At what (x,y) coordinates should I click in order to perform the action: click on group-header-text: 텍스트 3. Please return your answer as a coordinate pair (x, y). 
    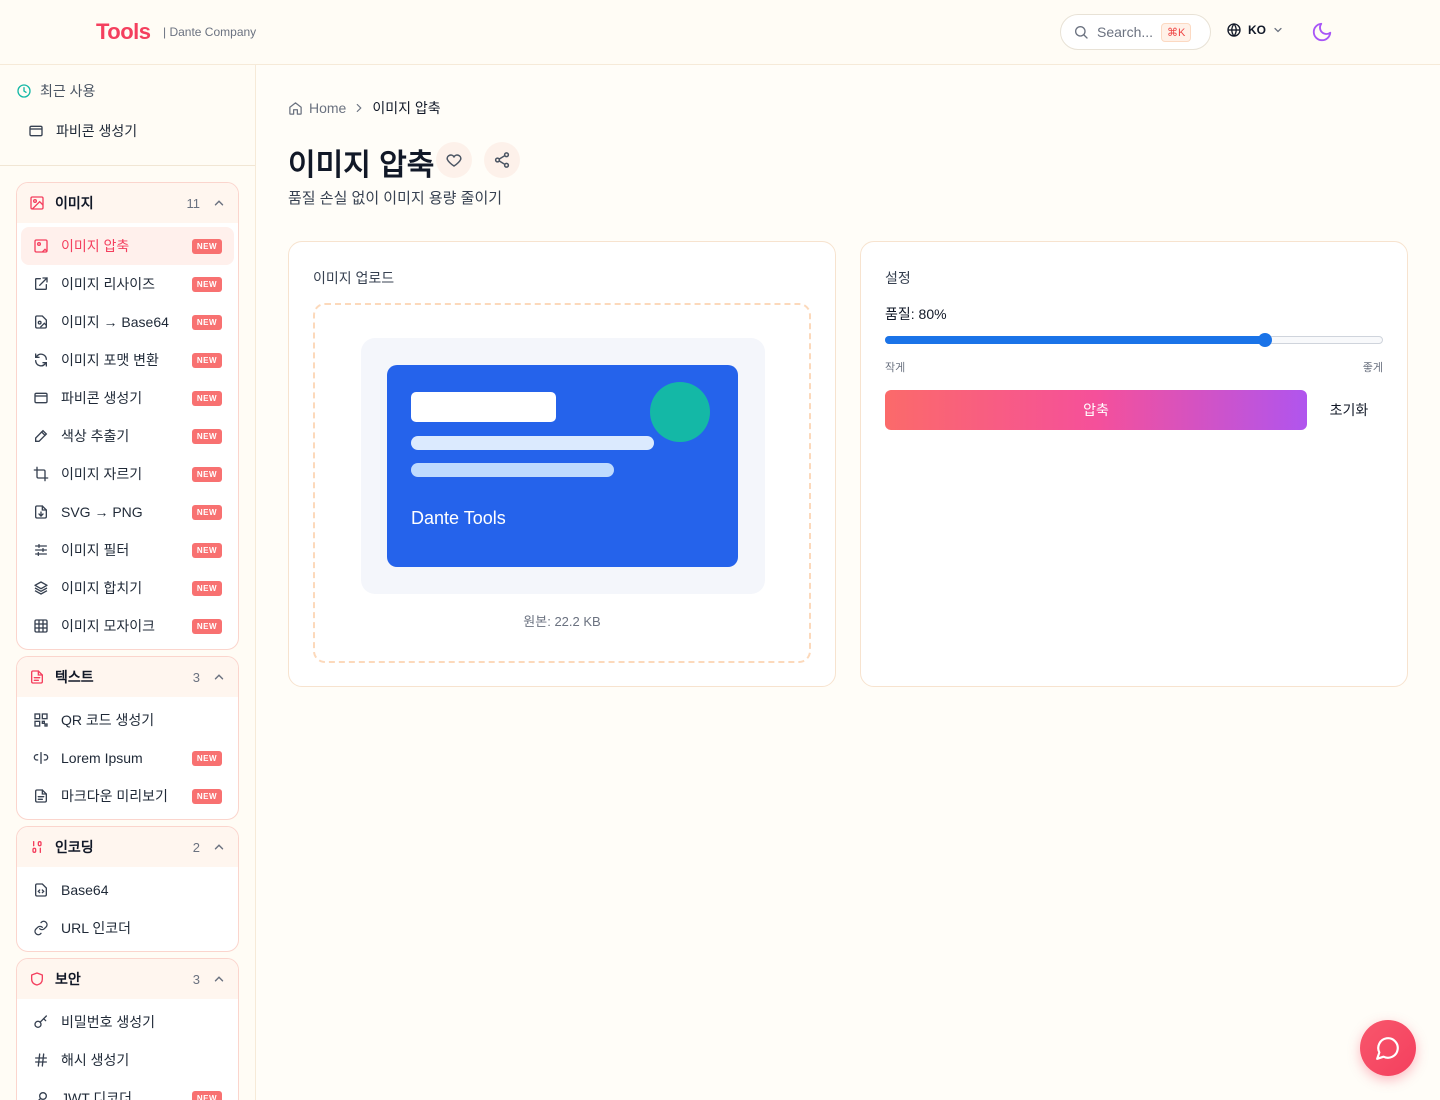
    Looking at the image, I should click on (127, 677).